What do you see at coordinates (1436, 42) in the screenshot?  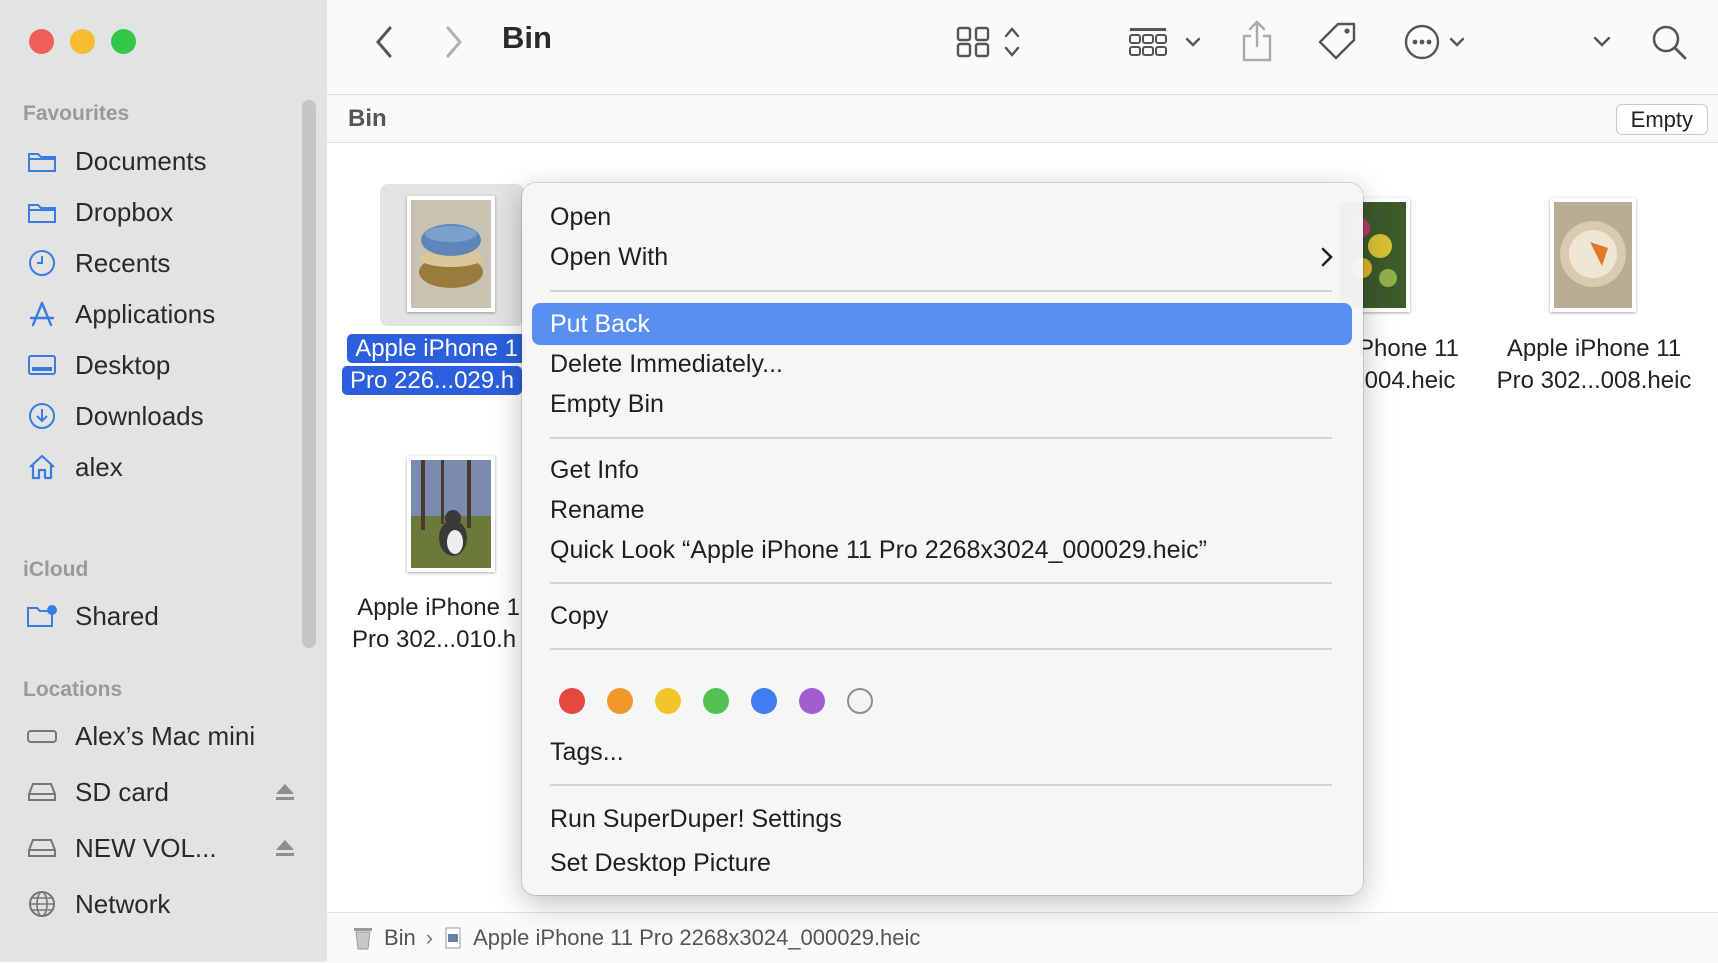 I see `more-actions-icon` at bounding box center [1436, 42].